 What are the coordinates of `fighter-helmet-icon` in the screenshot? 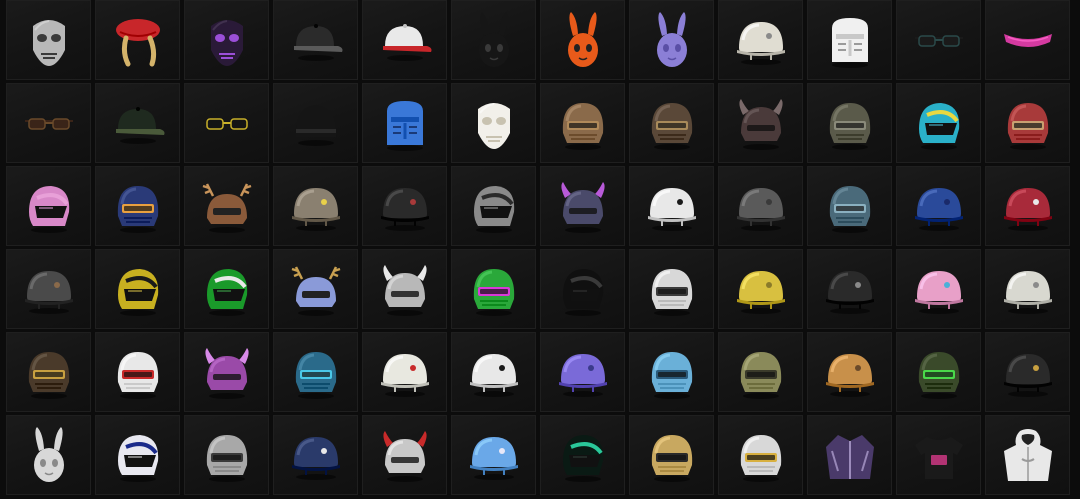 It's located at (137, 209).